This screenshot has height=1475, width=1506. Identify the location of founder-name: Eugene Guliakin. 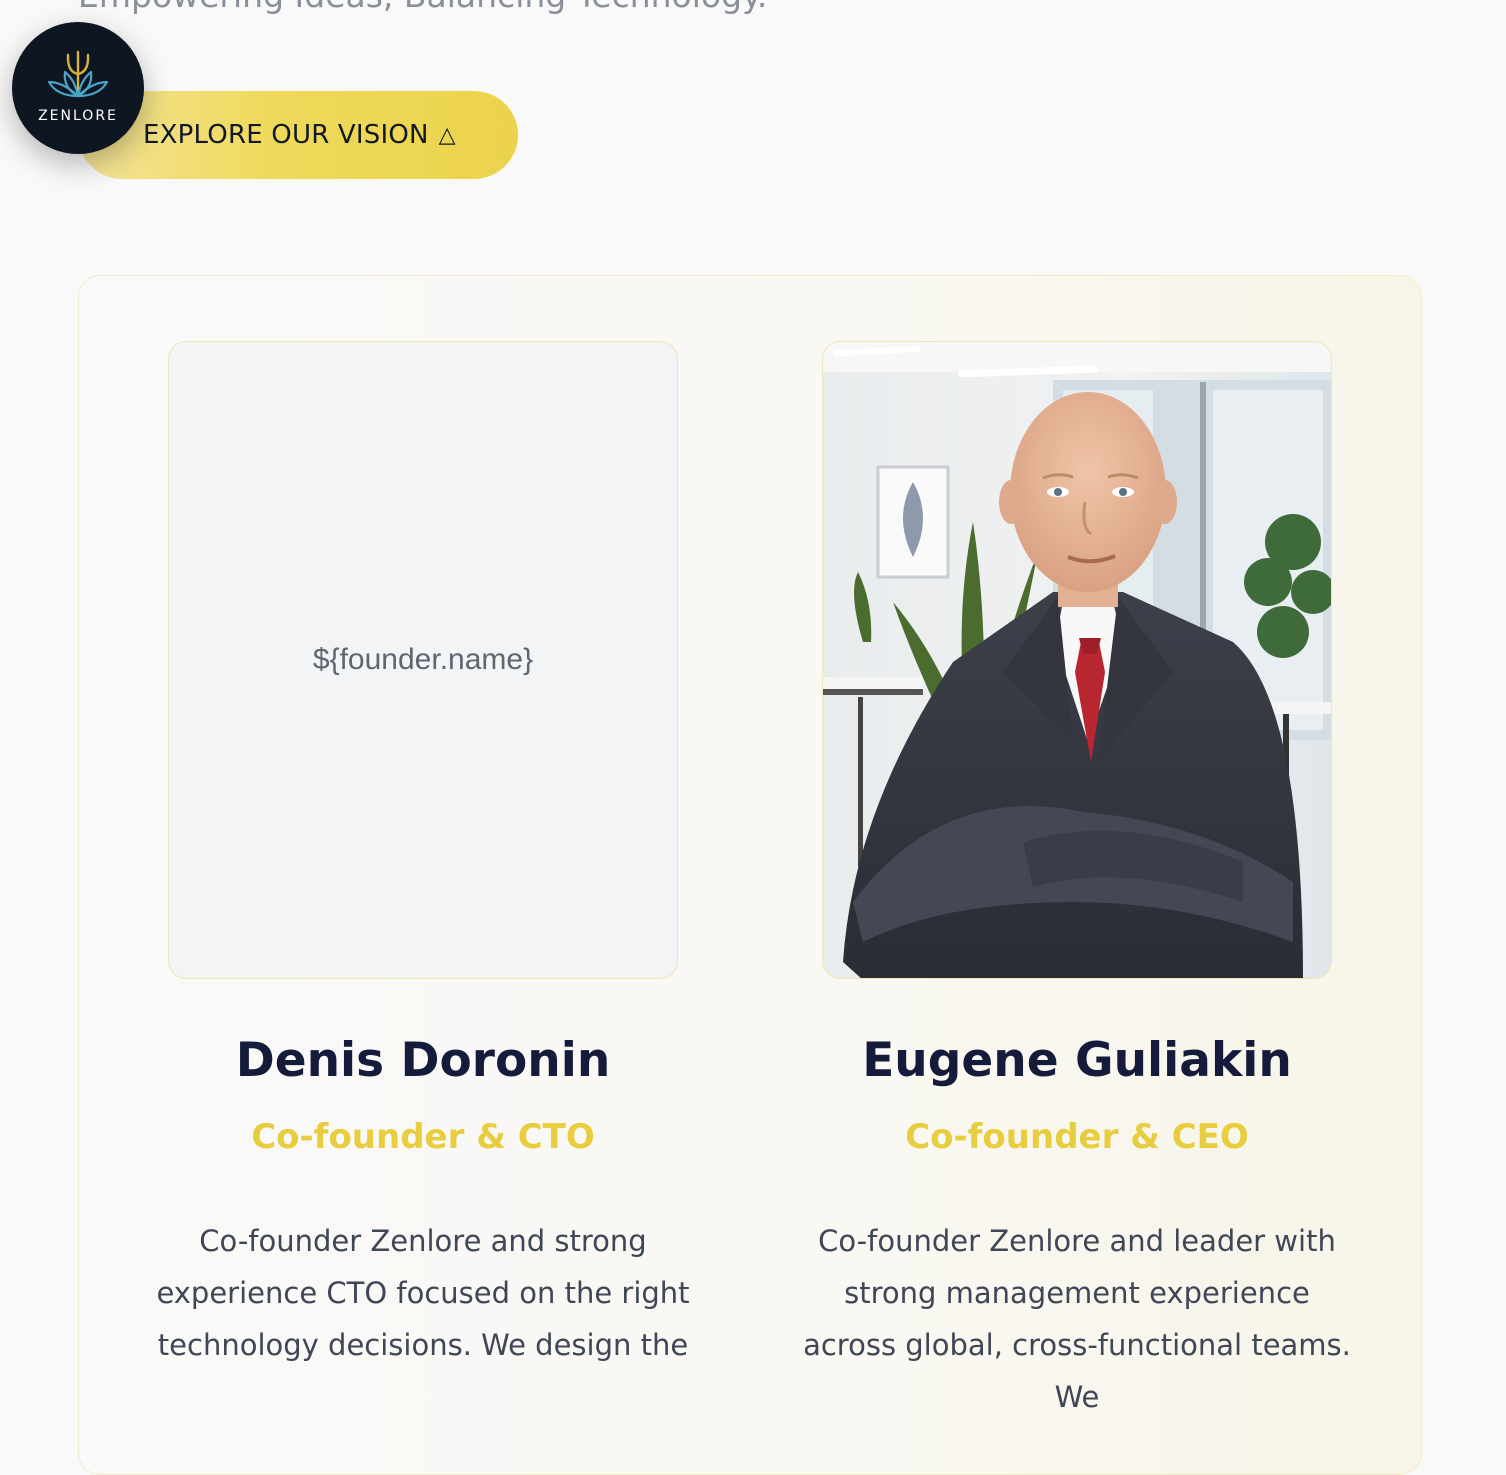
(1077, 1060).